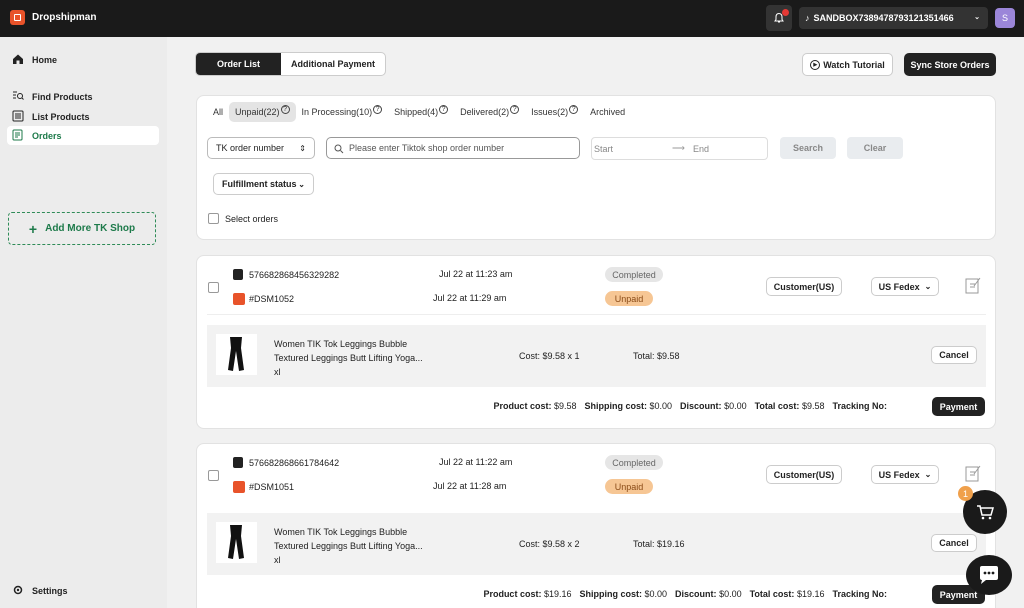 The image size is (1024, 608). Describe the element at coordinates (779, 18) in the screenshot. I see `notification-button` at that location.